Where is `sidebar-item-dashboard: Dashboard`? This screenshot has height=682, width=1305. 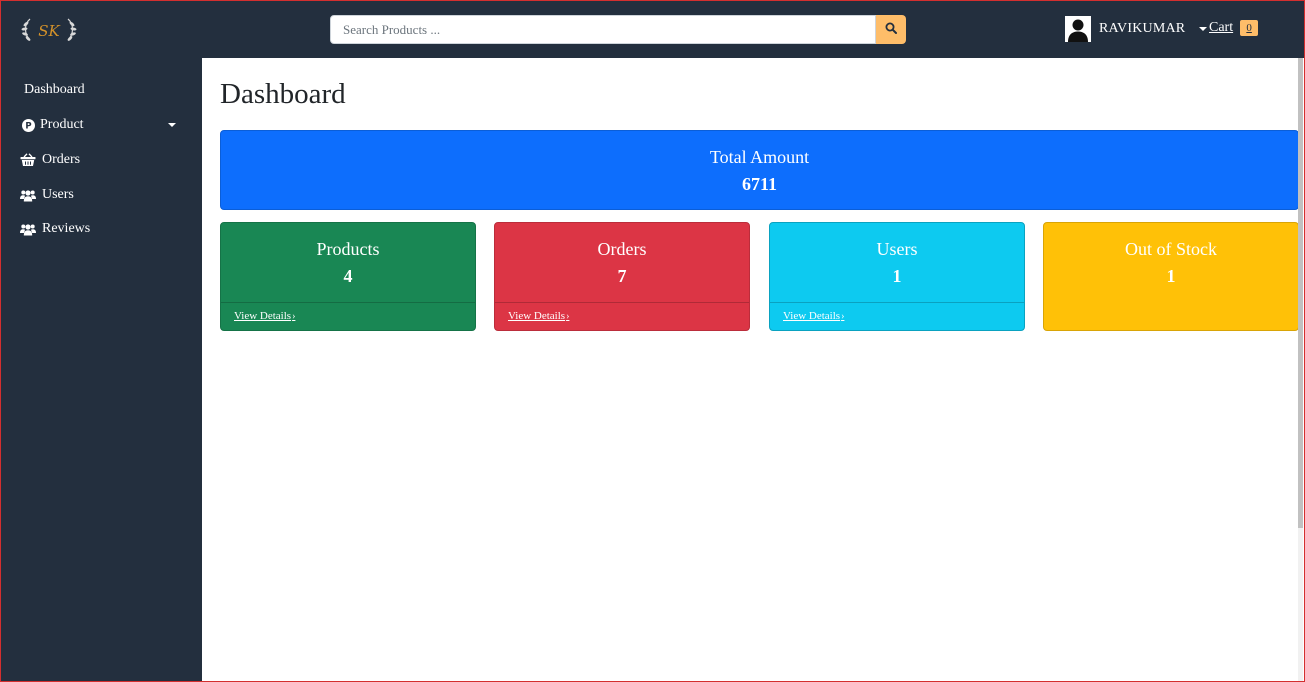 sidebar-item-dashboard: Dashboard is located at coordinates (104, 90).